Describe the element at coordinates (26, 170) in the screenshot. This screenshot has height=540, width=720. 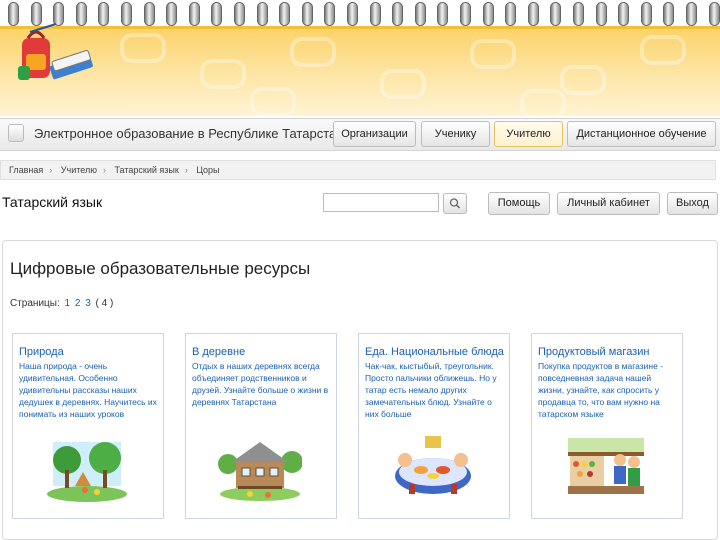
I see `breadcrumb-home: Главная` at that location.